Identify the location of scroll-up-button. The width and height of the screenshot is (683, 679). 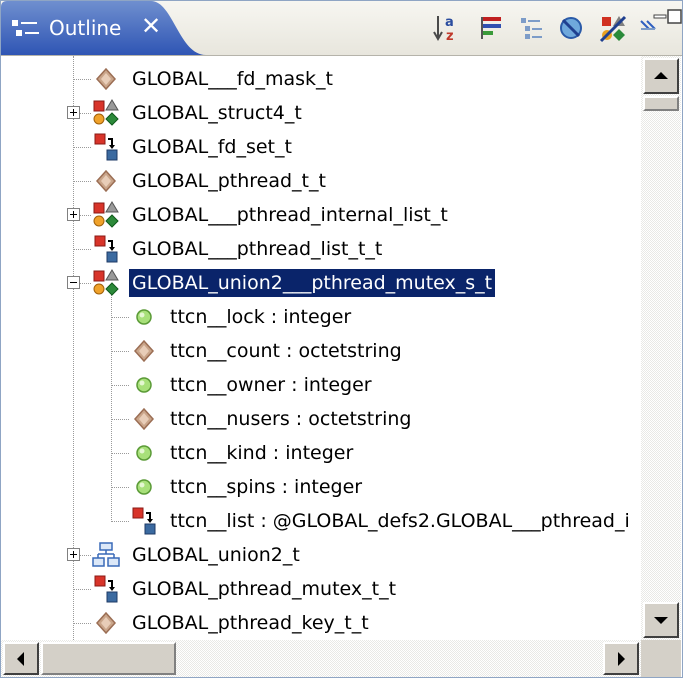
(661, 76).